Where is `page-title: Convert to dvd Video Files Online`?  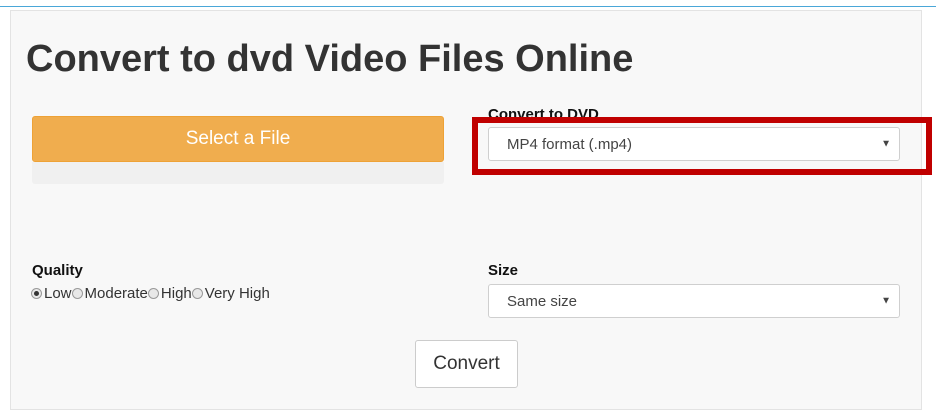
page-title: Convert to dvd Video Files Online is located at coordinates (330, 59).